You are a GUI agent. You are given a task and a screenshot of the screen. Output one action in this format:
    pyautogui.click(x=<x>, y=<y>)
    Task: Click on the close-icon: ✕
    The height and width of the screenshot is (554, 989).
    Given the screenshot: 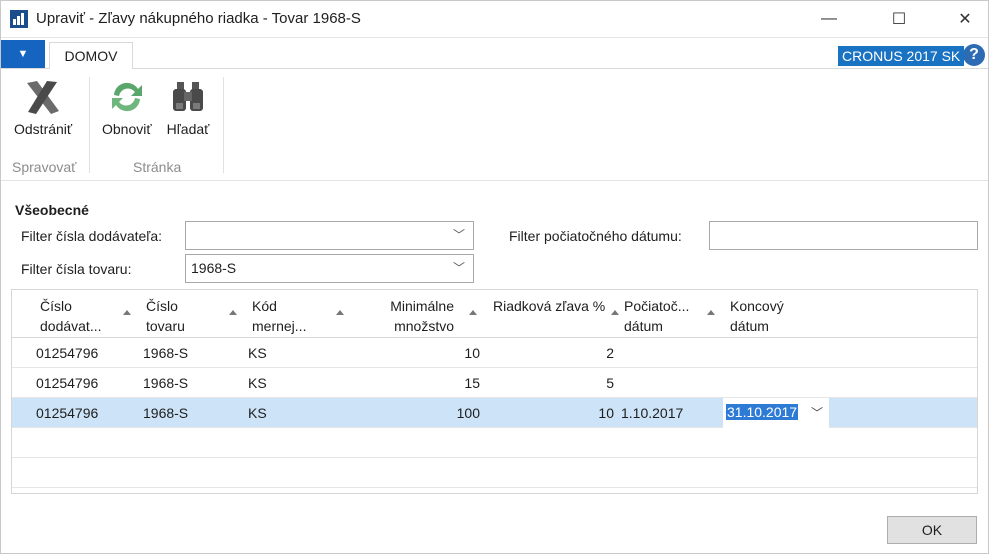 What is the action you would take?
    pyautogui.click(x=965, y=19)
    